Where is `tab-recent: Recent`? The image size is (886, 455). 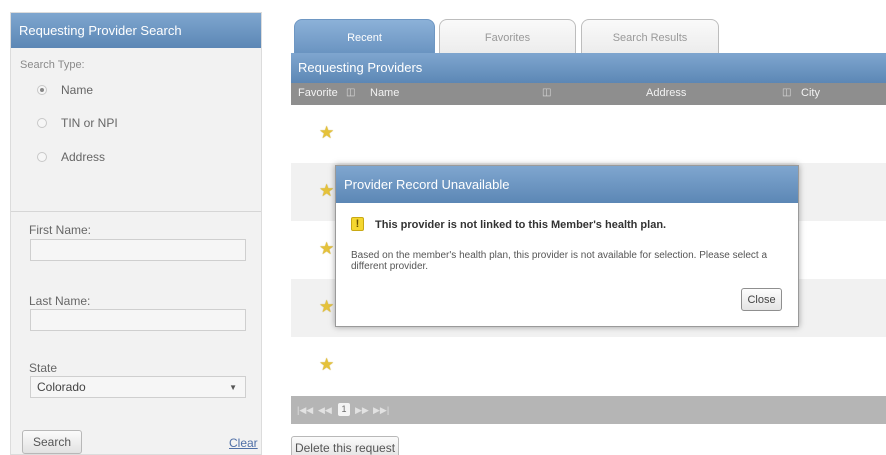 tab-recent: Recent is located at coordinates (364, 36).